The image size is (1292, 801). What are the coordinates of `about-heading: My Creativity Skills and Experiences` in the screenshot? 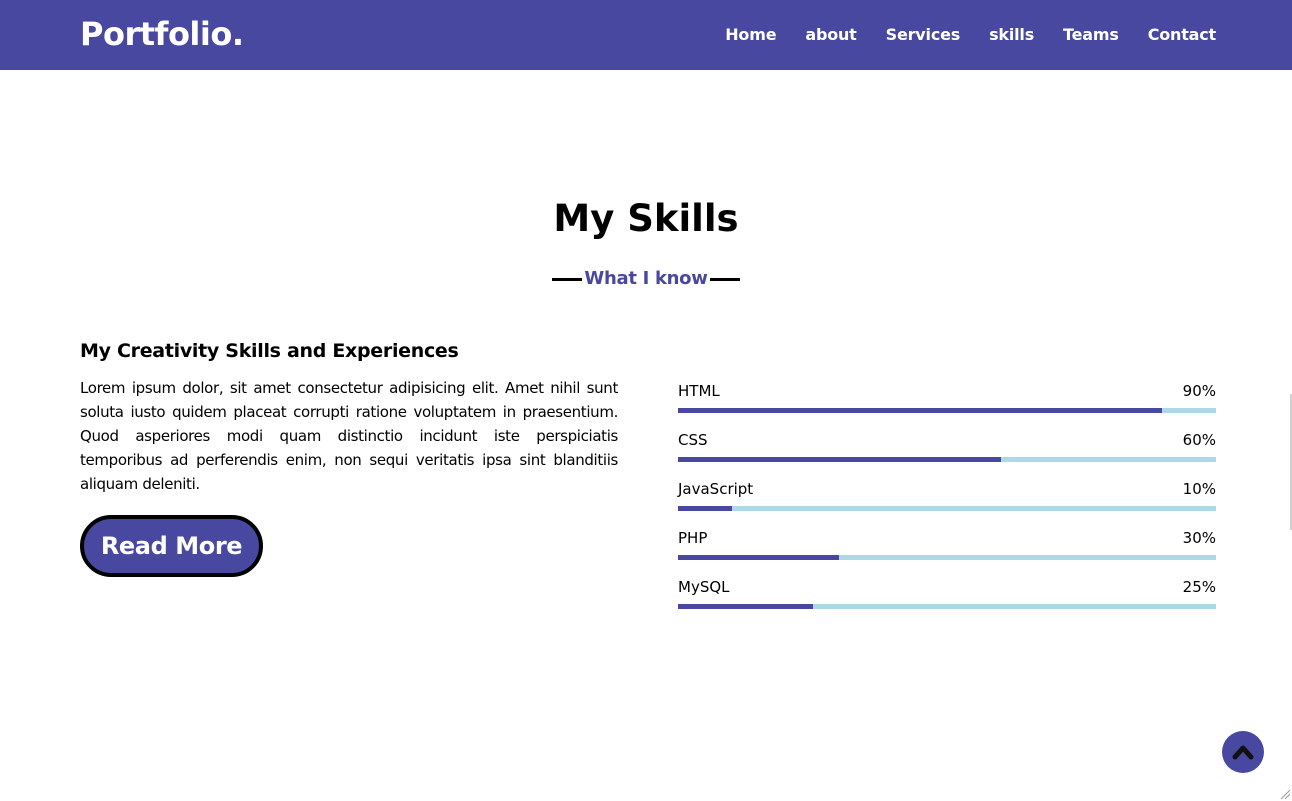 It's located at (269, 351).